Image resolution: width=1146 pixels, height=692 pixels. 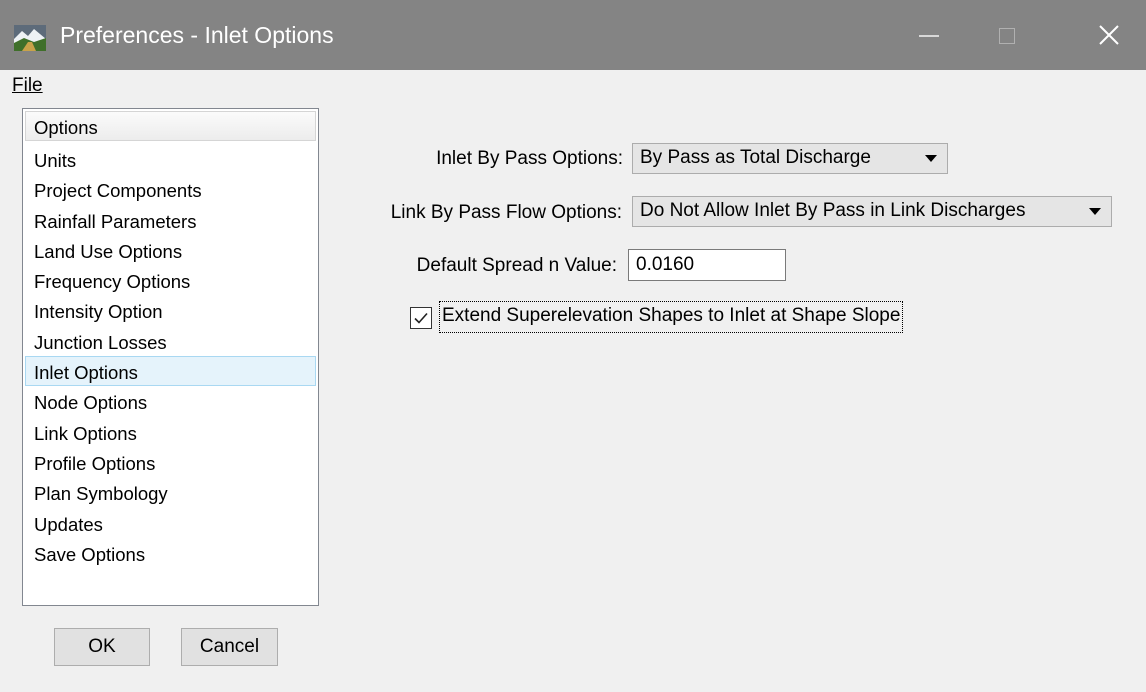 What do you see at coordinates (707, 265) in the screenshot?
I see `spread-n-input: 0.0160` at bounding box center [707, 265].